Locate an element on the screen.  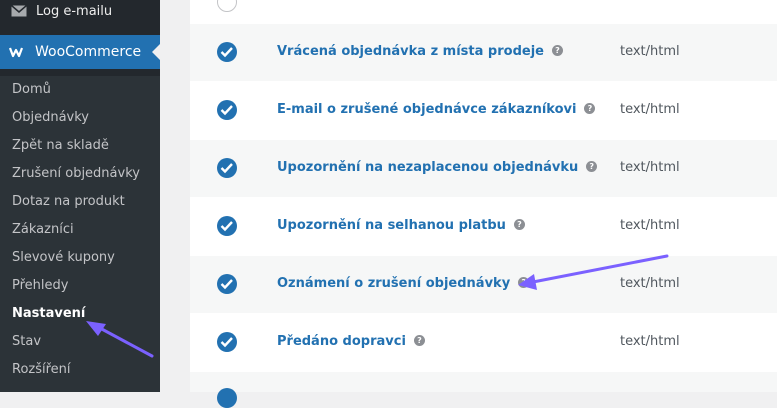
submenu-item-zpet-na-sklade: Zpět na skladě is located at coordinates (60, 146).